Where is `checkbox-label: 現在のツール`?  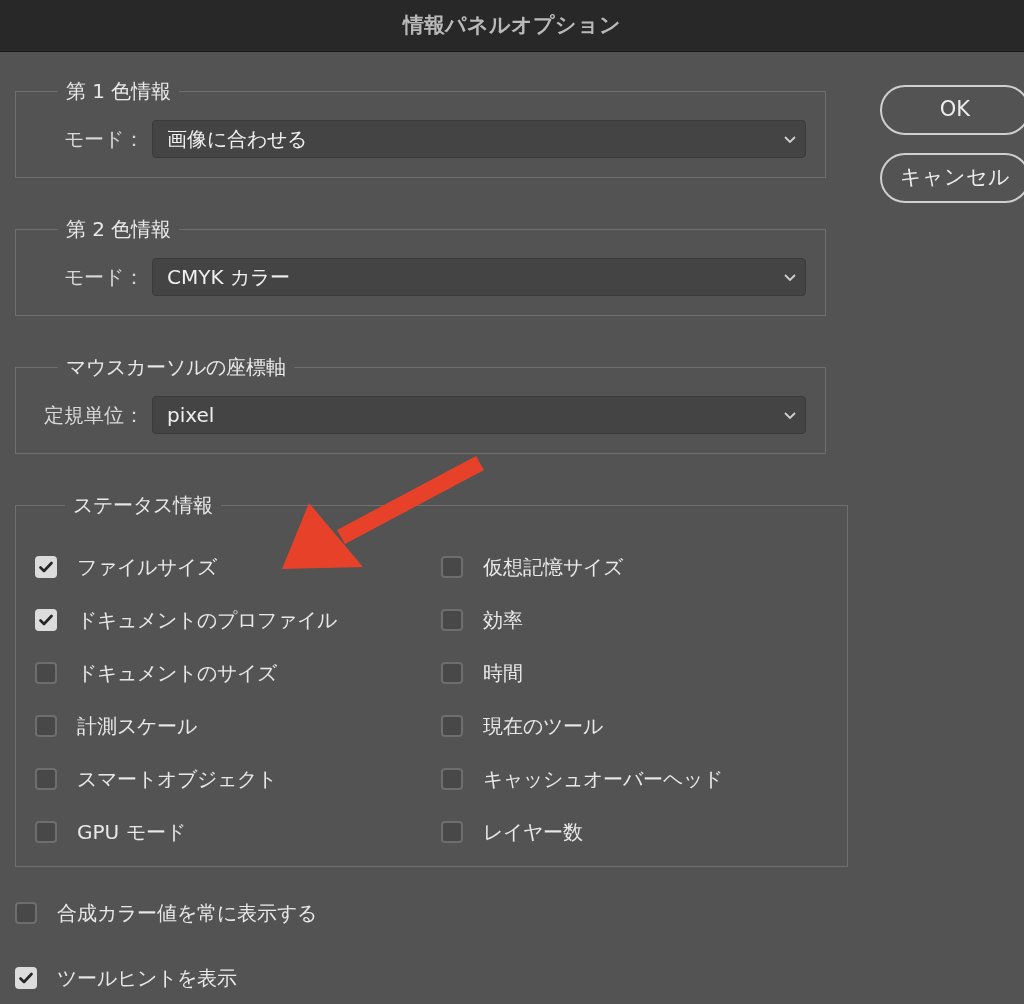
checkbox-label: 現在のツール is located at coordinates (543, 726).